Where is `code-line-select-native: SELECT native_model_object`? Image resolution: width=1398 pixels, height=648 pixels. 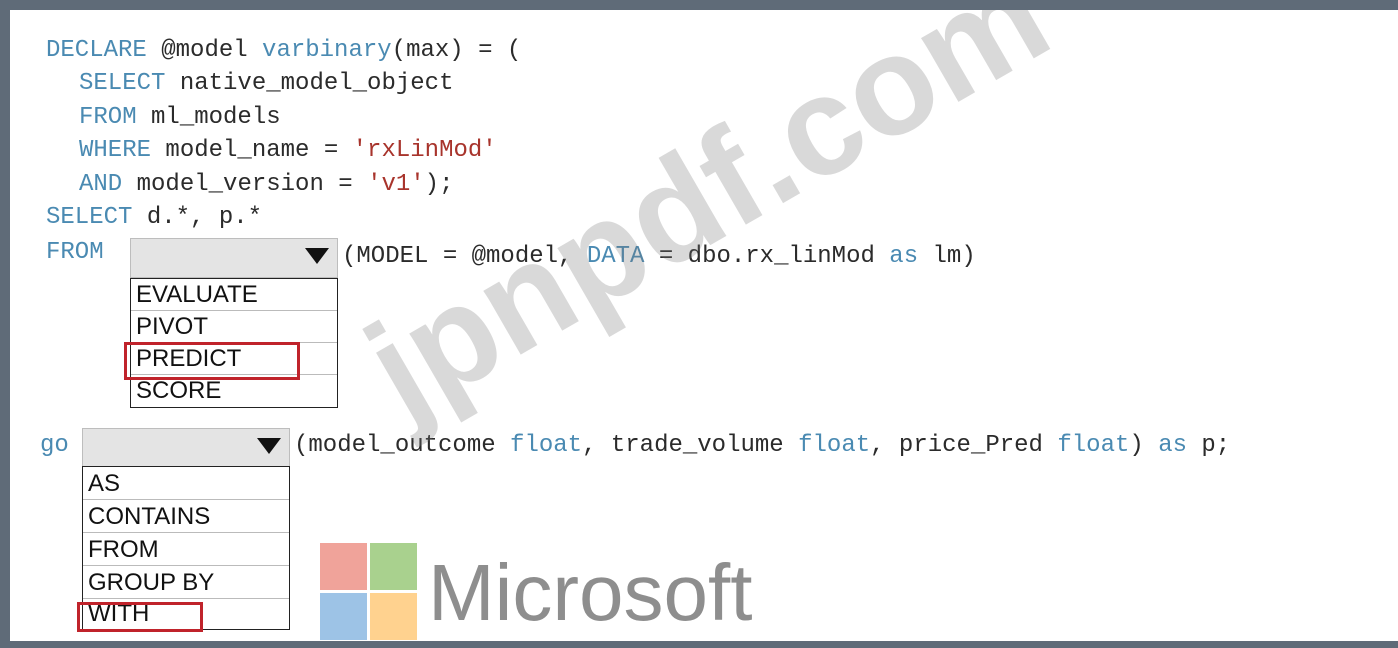 code-line-select-native: SELECT native_model_object is located at coordinates (266, 83).